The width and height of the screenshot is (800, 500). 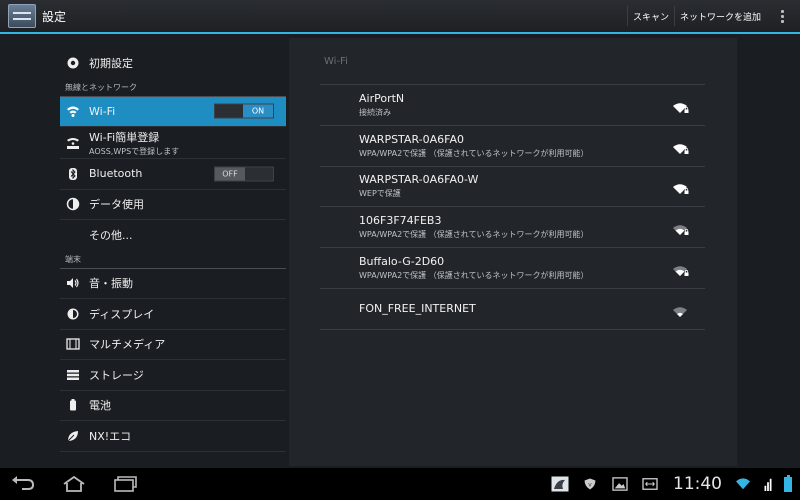 What do you see at coordinates (650, 16) in the screenshot?
I see `scan-button: スキャン` at bounding box center [650, 16].